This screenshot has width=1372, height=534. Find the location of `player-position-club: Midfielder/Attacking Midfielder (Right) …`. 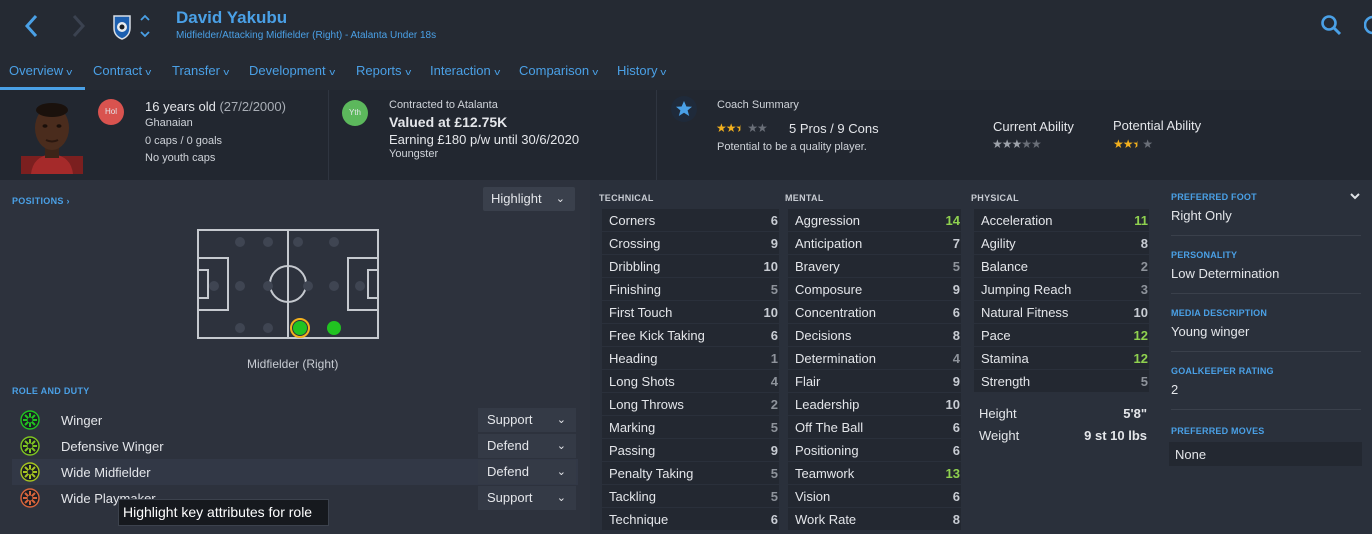

player-position-club: Midfielder/Attacking Midfielder (Right) … is located at coordinates (306, 35).